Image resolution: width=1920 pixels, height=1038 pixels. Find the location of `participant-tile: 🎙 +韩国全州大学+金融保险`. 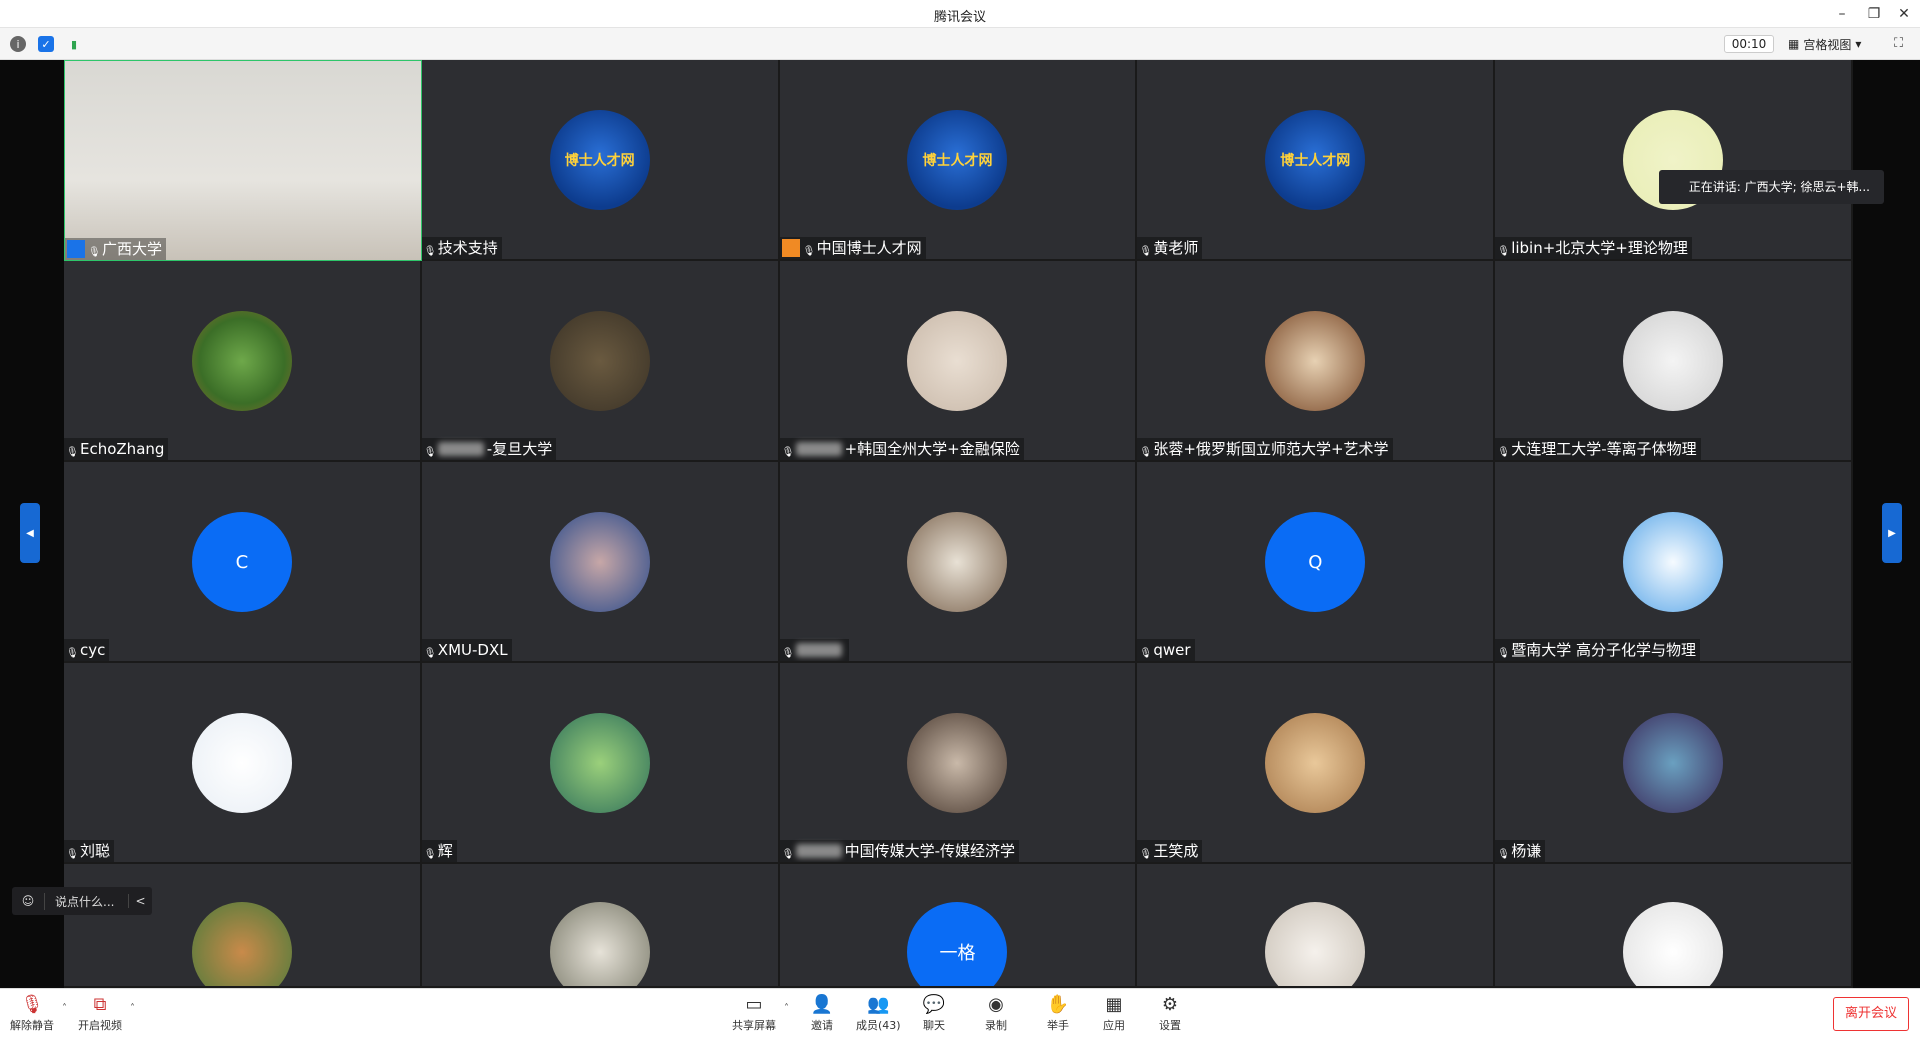

participant-tile: 🎙 +韩国全州大学+金融保险 is located at coordinates (958, 361).